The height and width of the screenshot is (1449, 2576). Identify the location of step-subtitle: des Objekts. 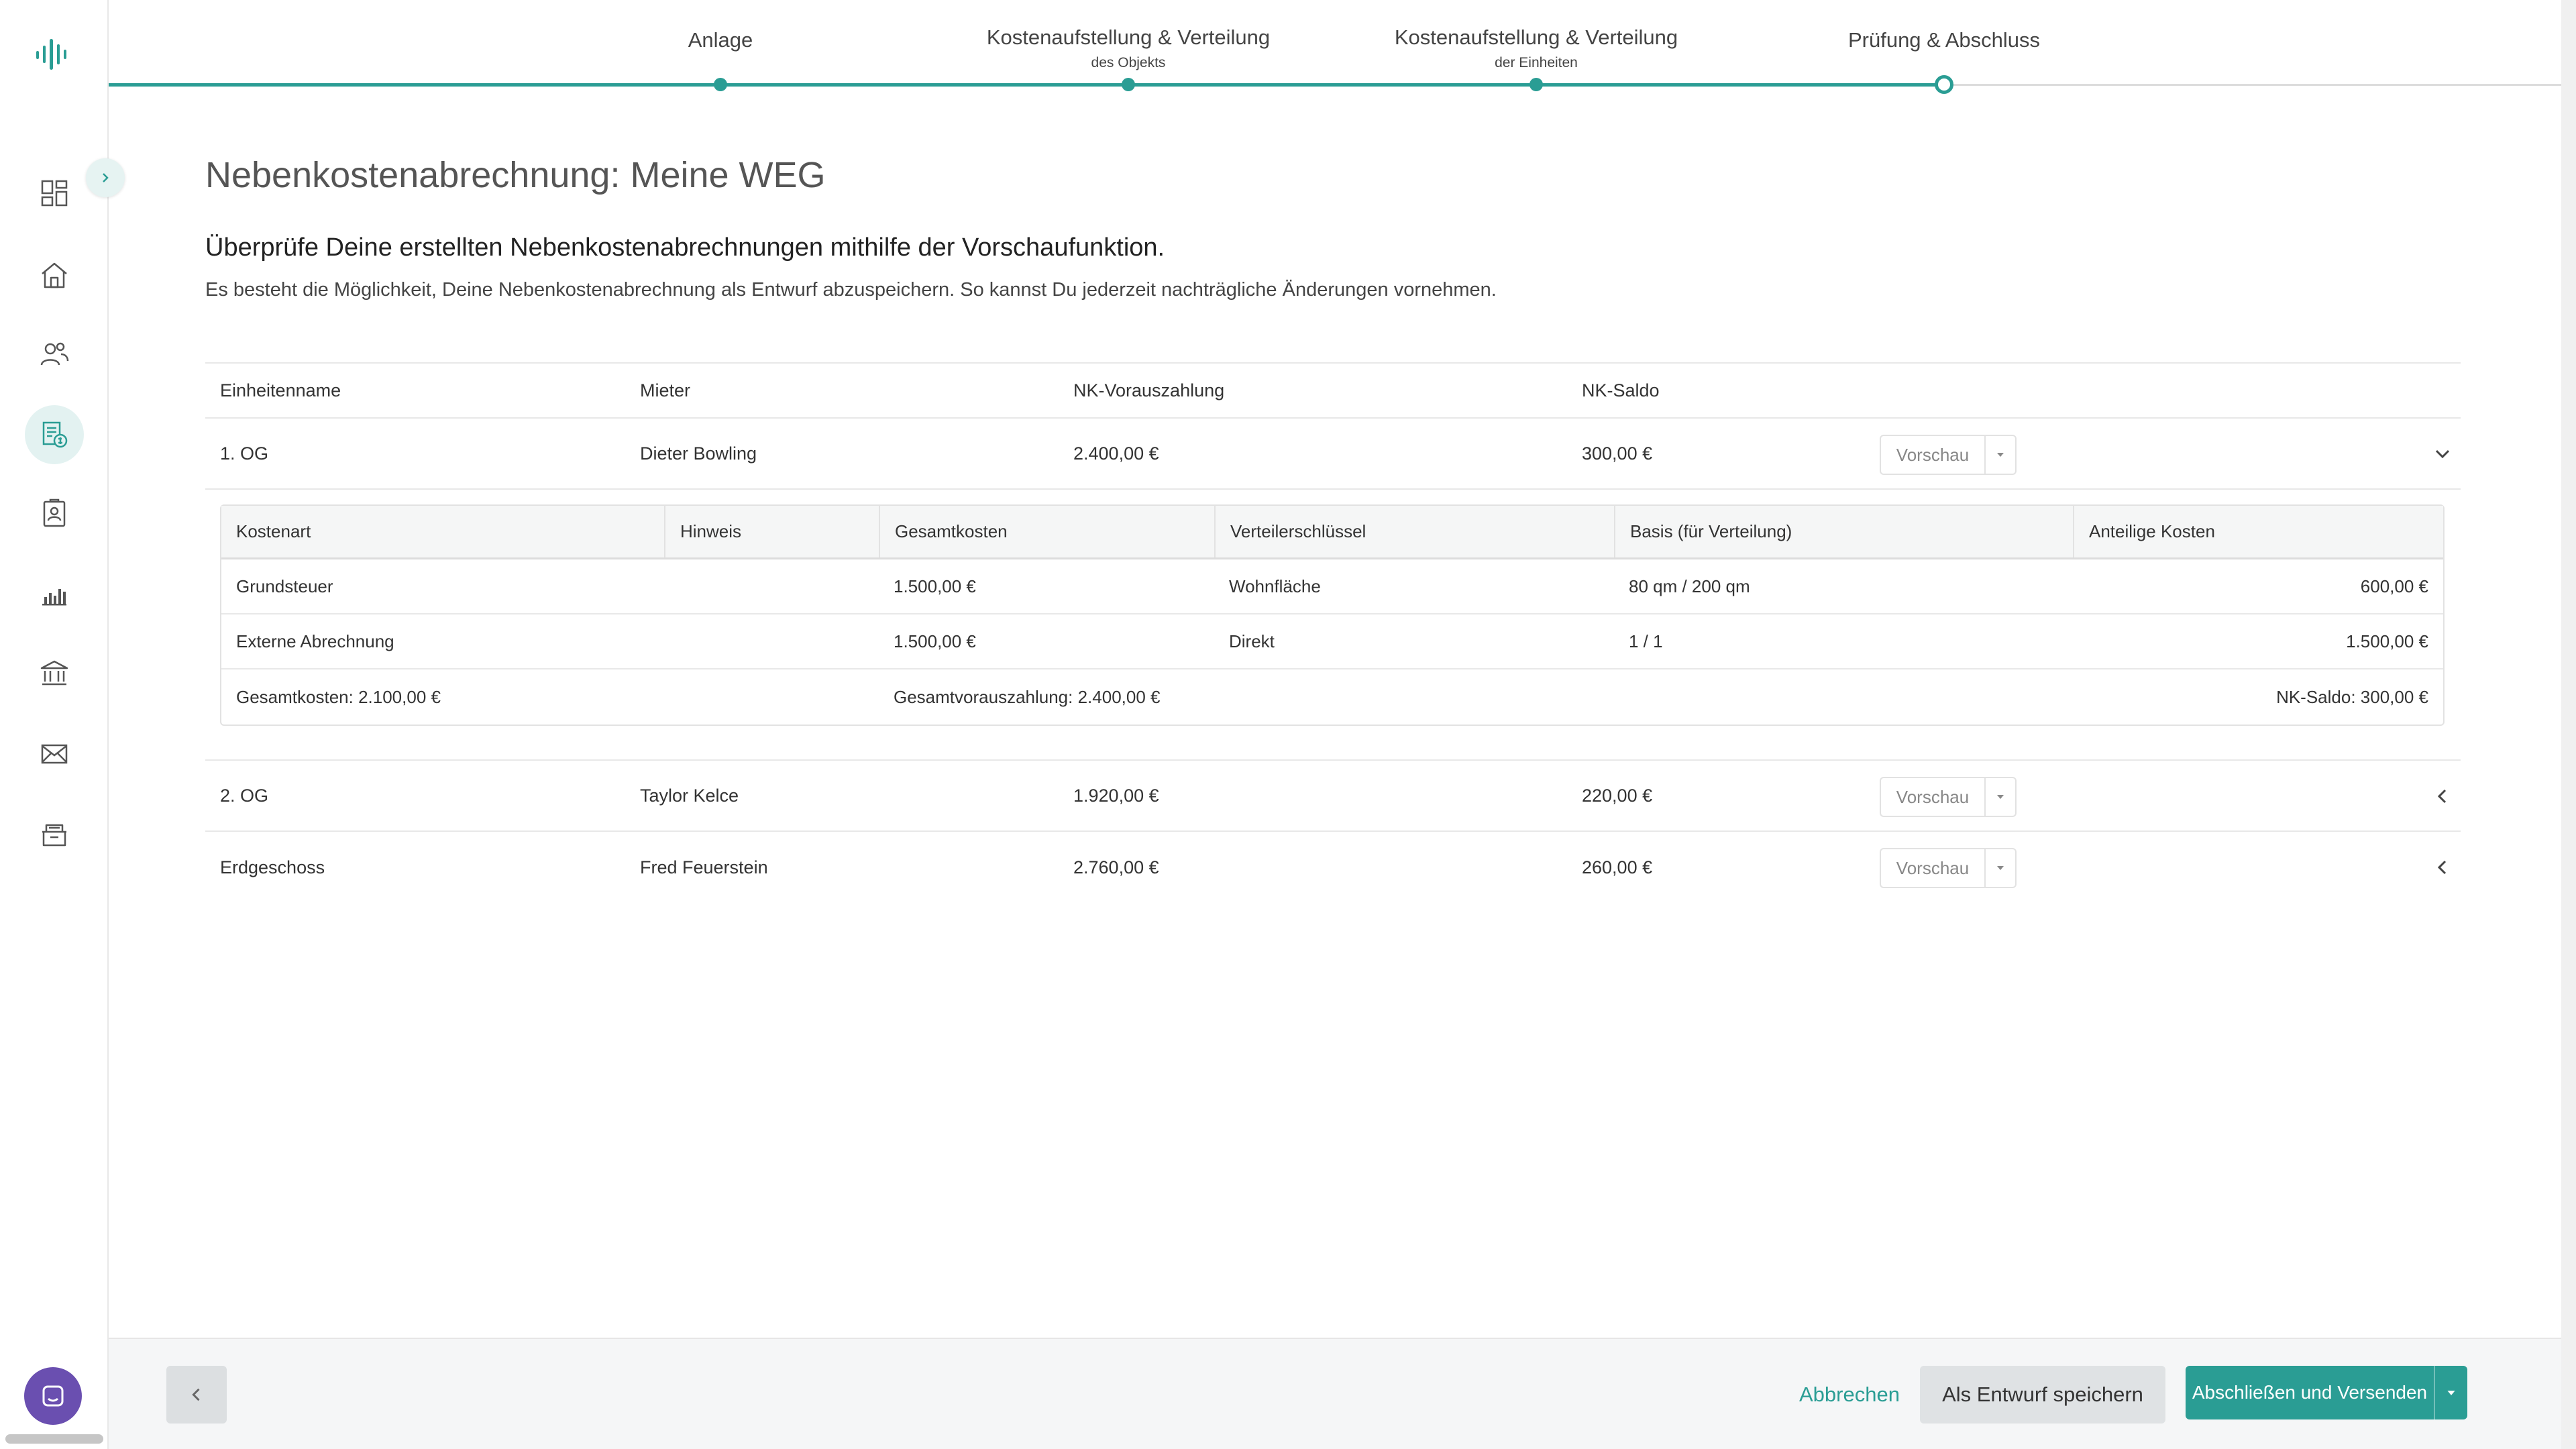
(1128, 62).